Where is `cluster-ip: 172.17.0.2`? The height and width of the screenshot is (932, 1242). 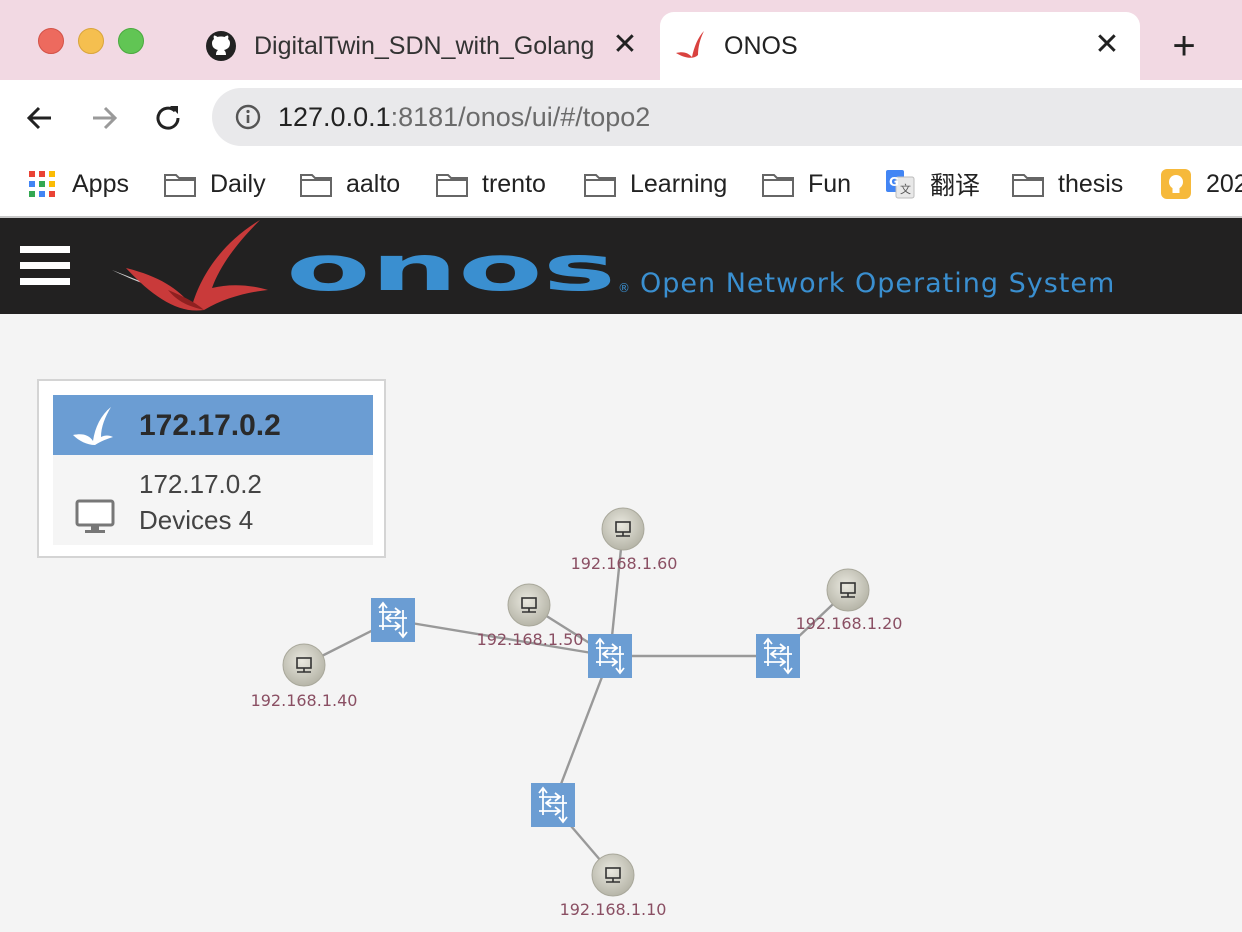
cluster-ip: 172.17.0.2 is located at coordinates (200, 484).